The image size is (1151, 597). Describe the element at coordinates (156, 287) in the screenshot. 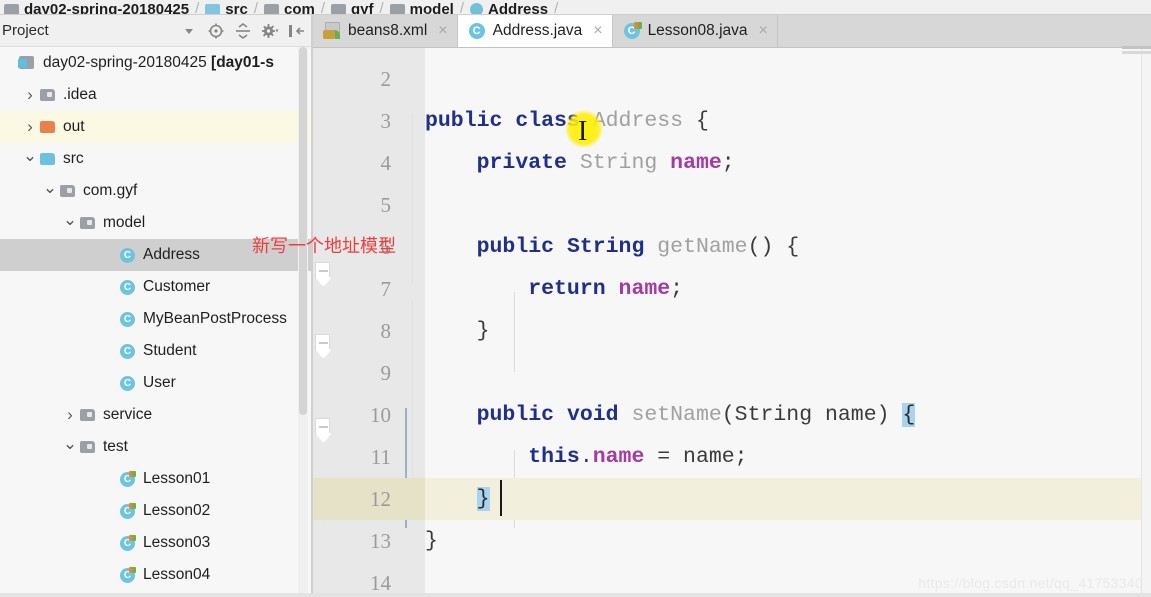

I see `tree-item-customer: C Customer` at that location.